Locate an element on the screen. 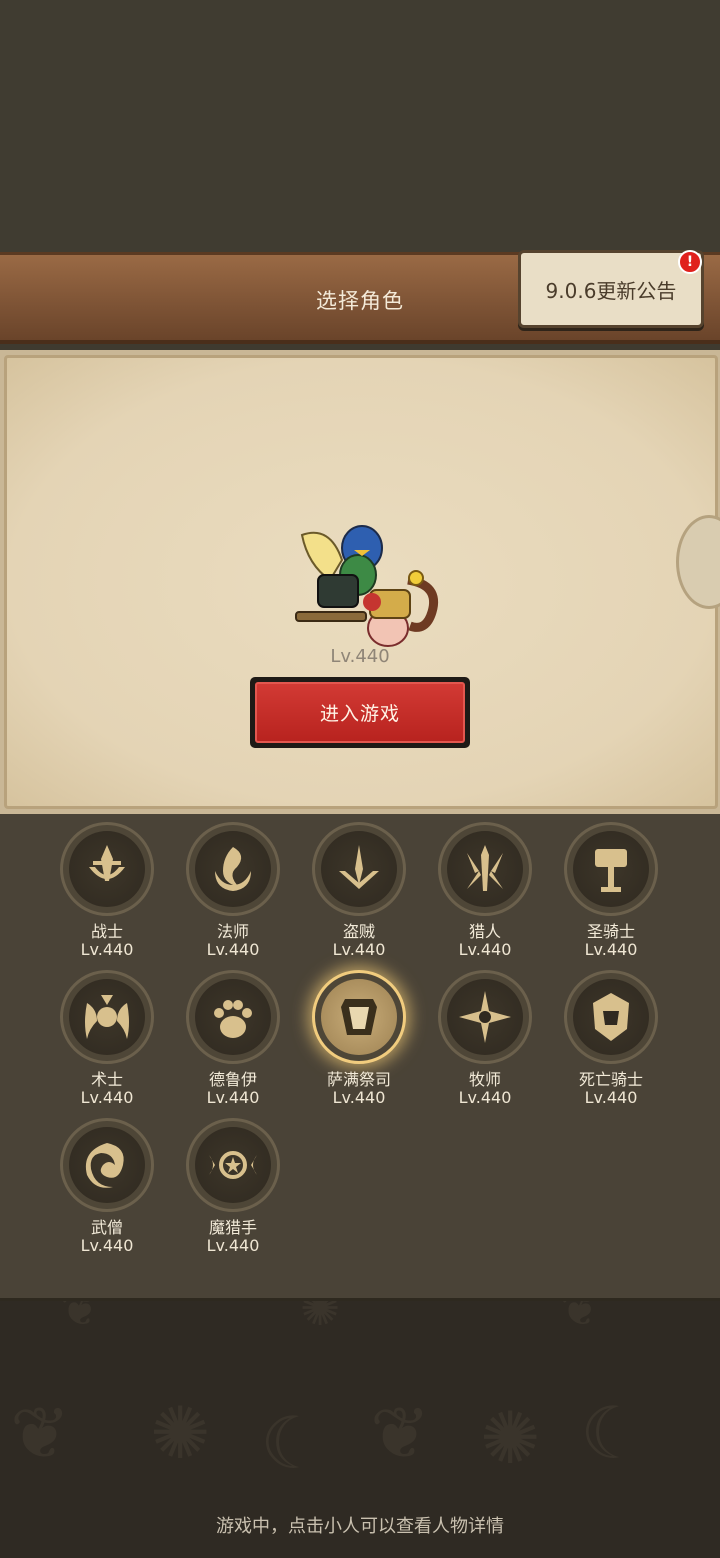 This screenshot has width=720, height=1558. class-item-warlock: 术士 Lv.440 is located at coordinates (107, 1040).